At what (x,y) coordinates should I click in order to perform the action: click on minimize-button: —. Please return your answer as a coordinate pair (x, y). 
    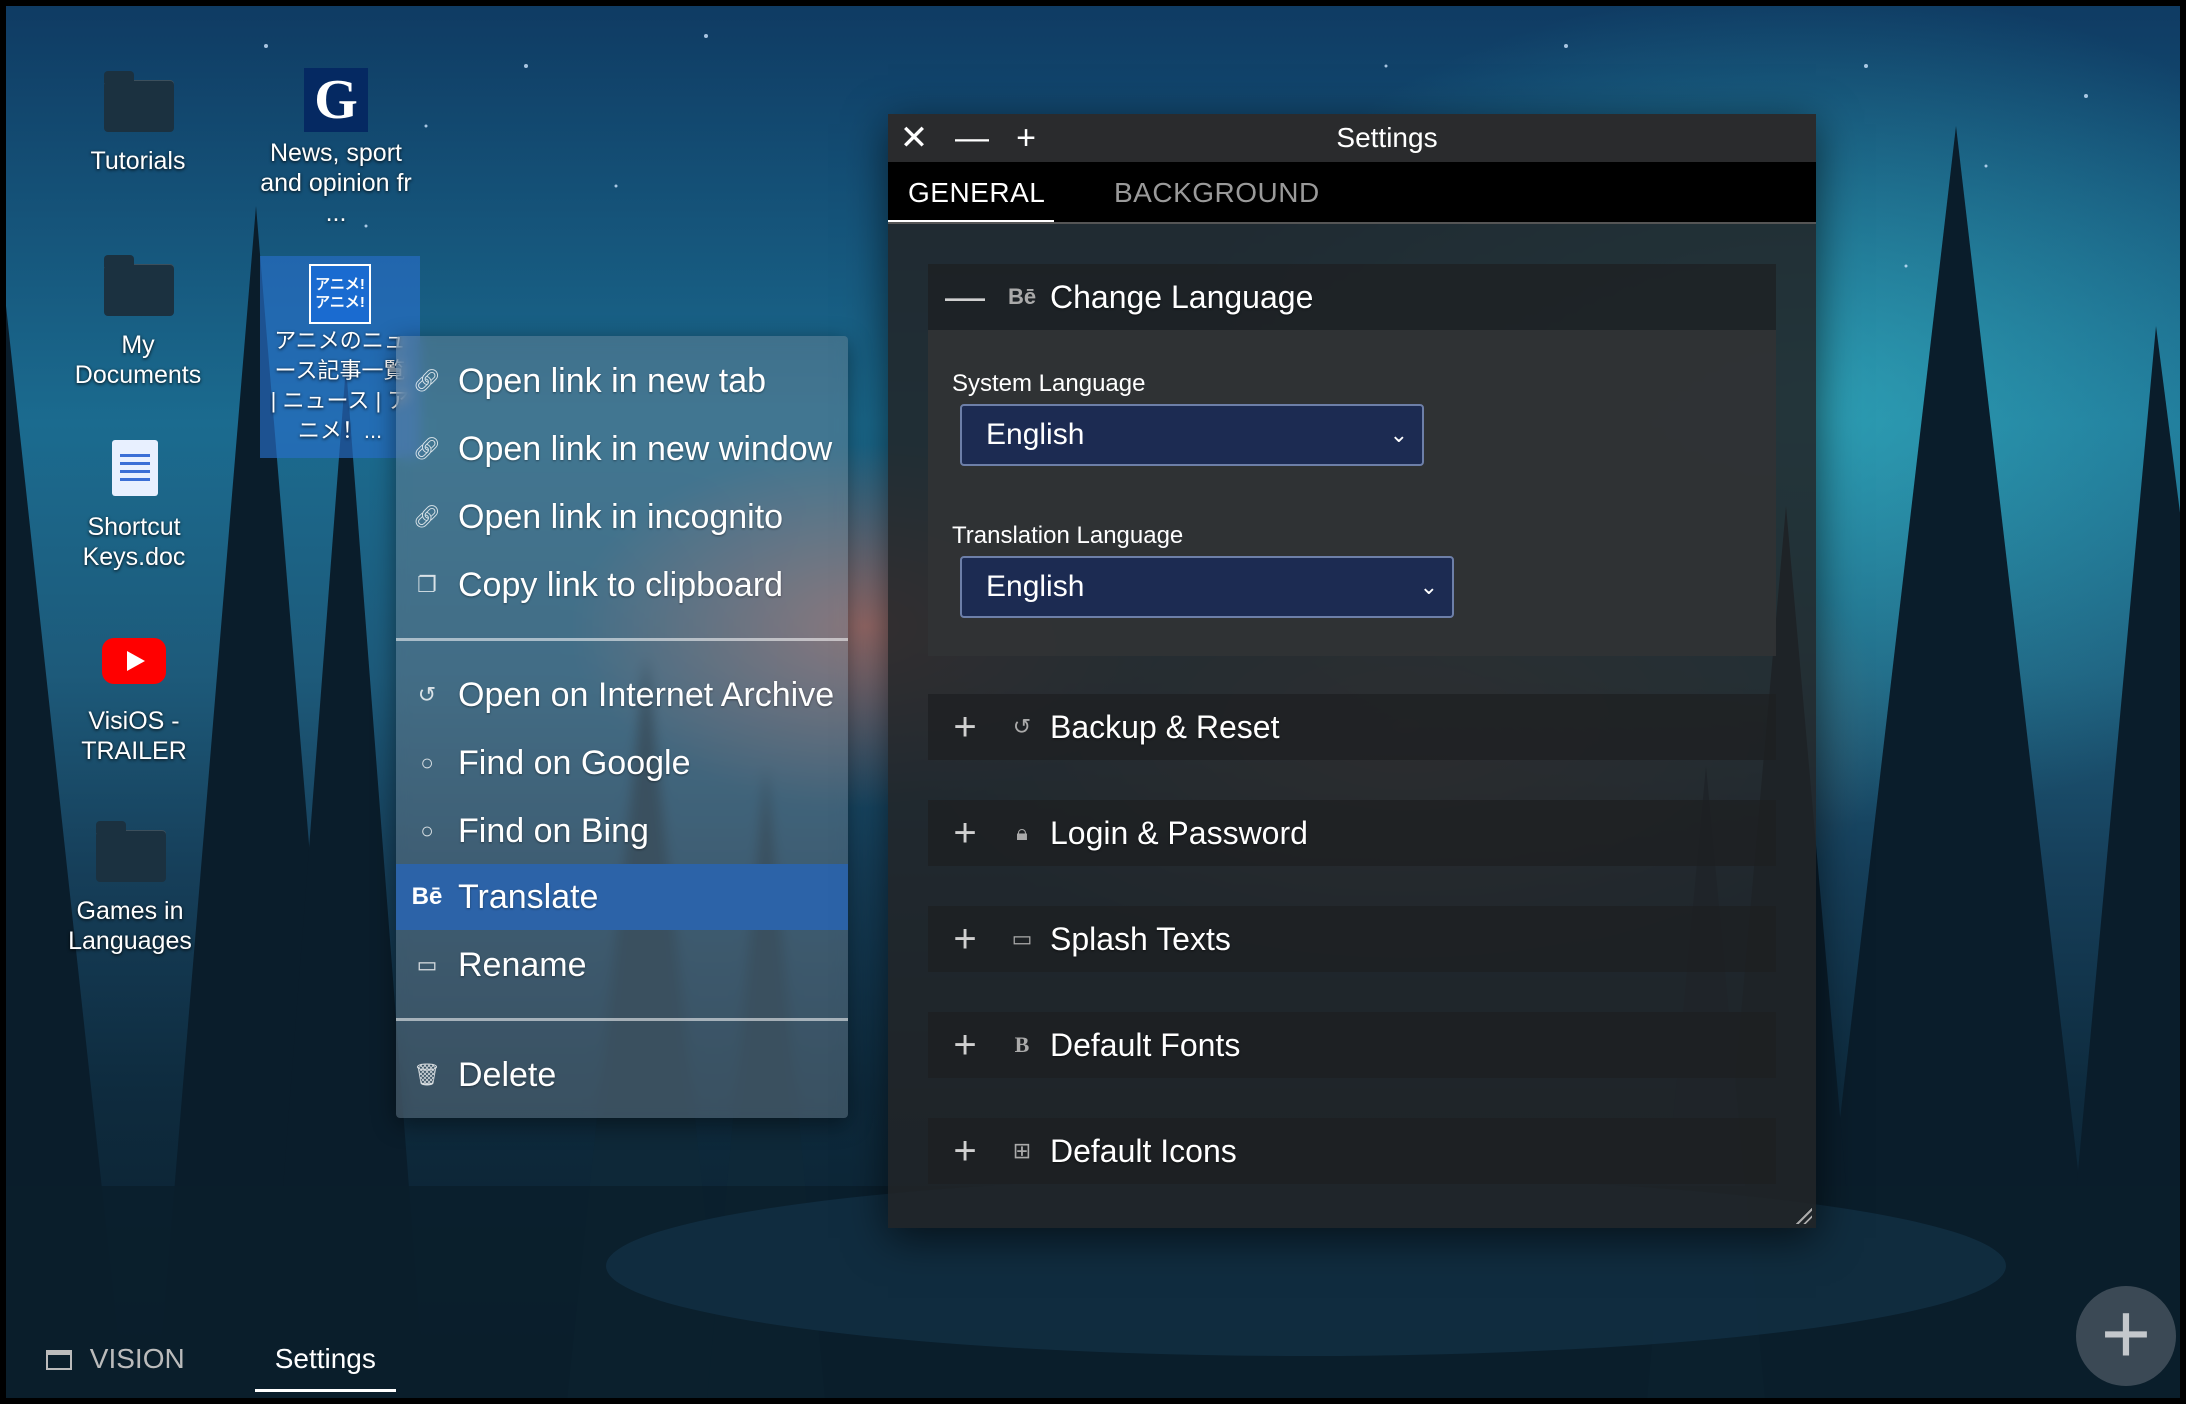
    Looking at the image, I should click on (972, 138).